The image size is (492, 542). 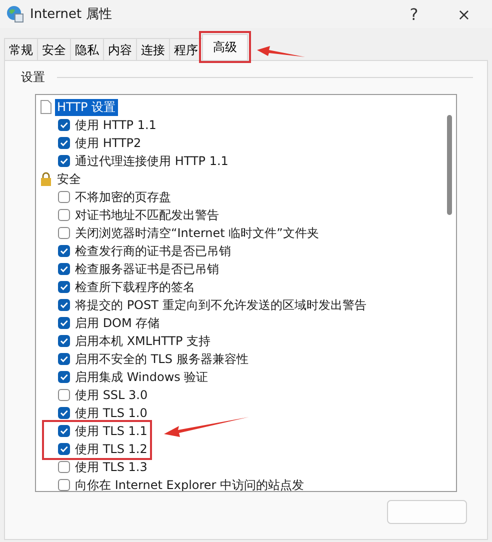 What do you see at coordinates (147, 215) in the screenshot?
I see `option-label: 对证书地址不匹配发出警告` at bounding box center [147, 215].